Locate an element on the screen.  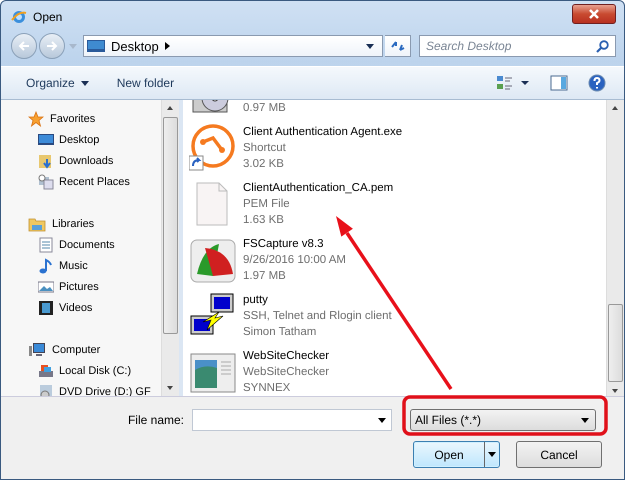
file-detail: SYNNEX is located at coordinates (267, 388).